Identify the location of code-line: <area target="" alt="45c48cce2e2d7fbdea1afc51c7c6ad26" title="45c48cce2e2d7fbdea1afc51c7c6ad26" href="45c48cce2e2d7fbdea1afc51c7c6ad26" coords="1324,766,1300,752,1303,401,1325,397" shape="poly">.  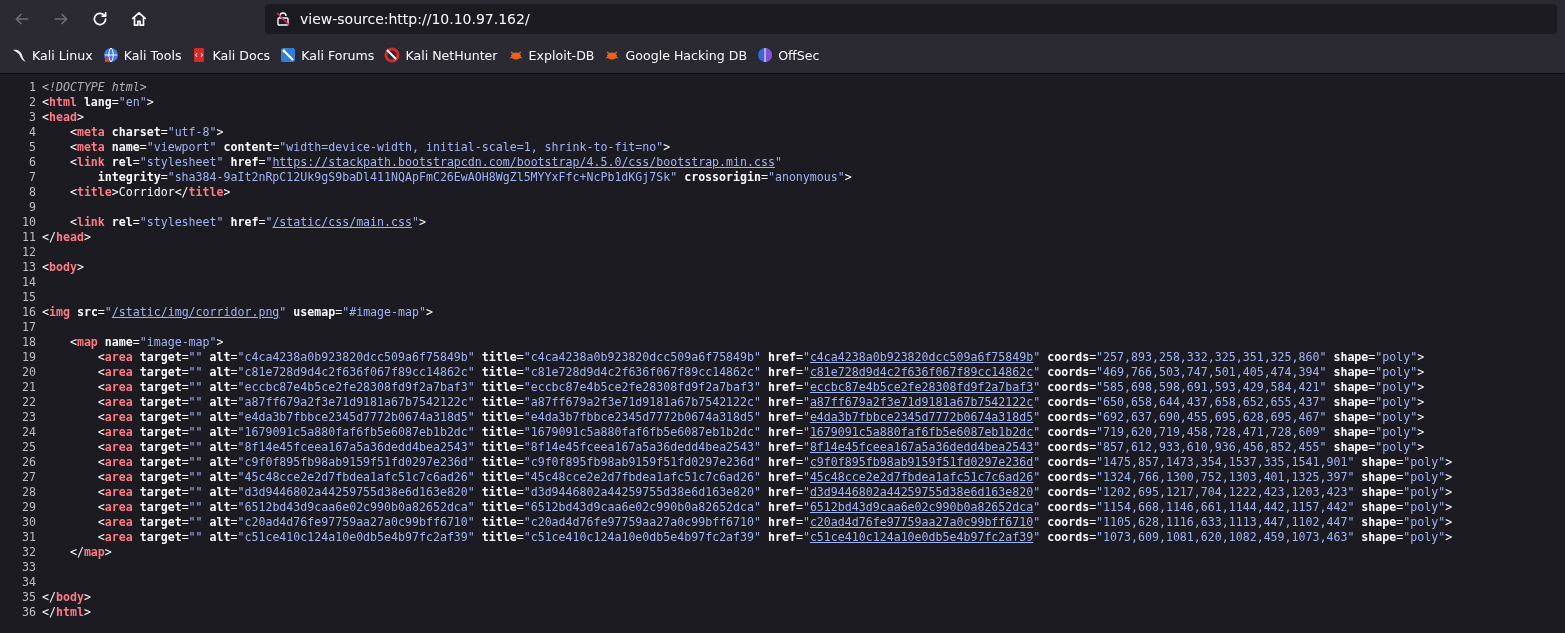
(774, 477).